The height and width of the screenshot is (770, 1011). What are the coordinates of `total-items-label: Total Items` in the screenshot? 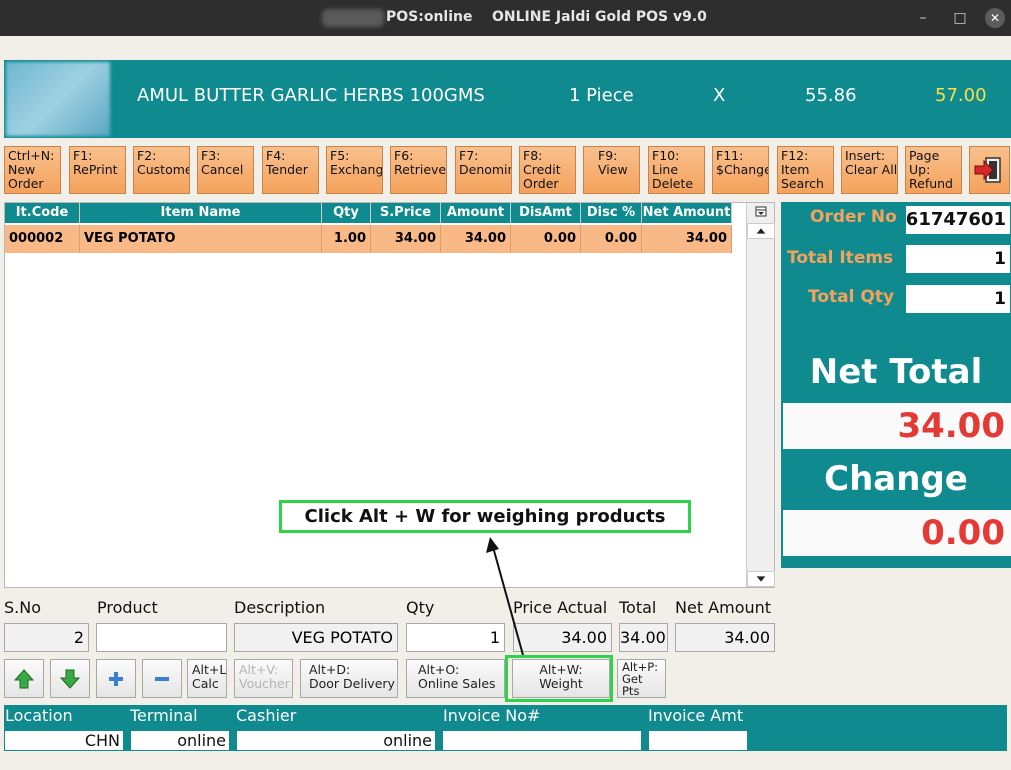 It's located at (840, 258).